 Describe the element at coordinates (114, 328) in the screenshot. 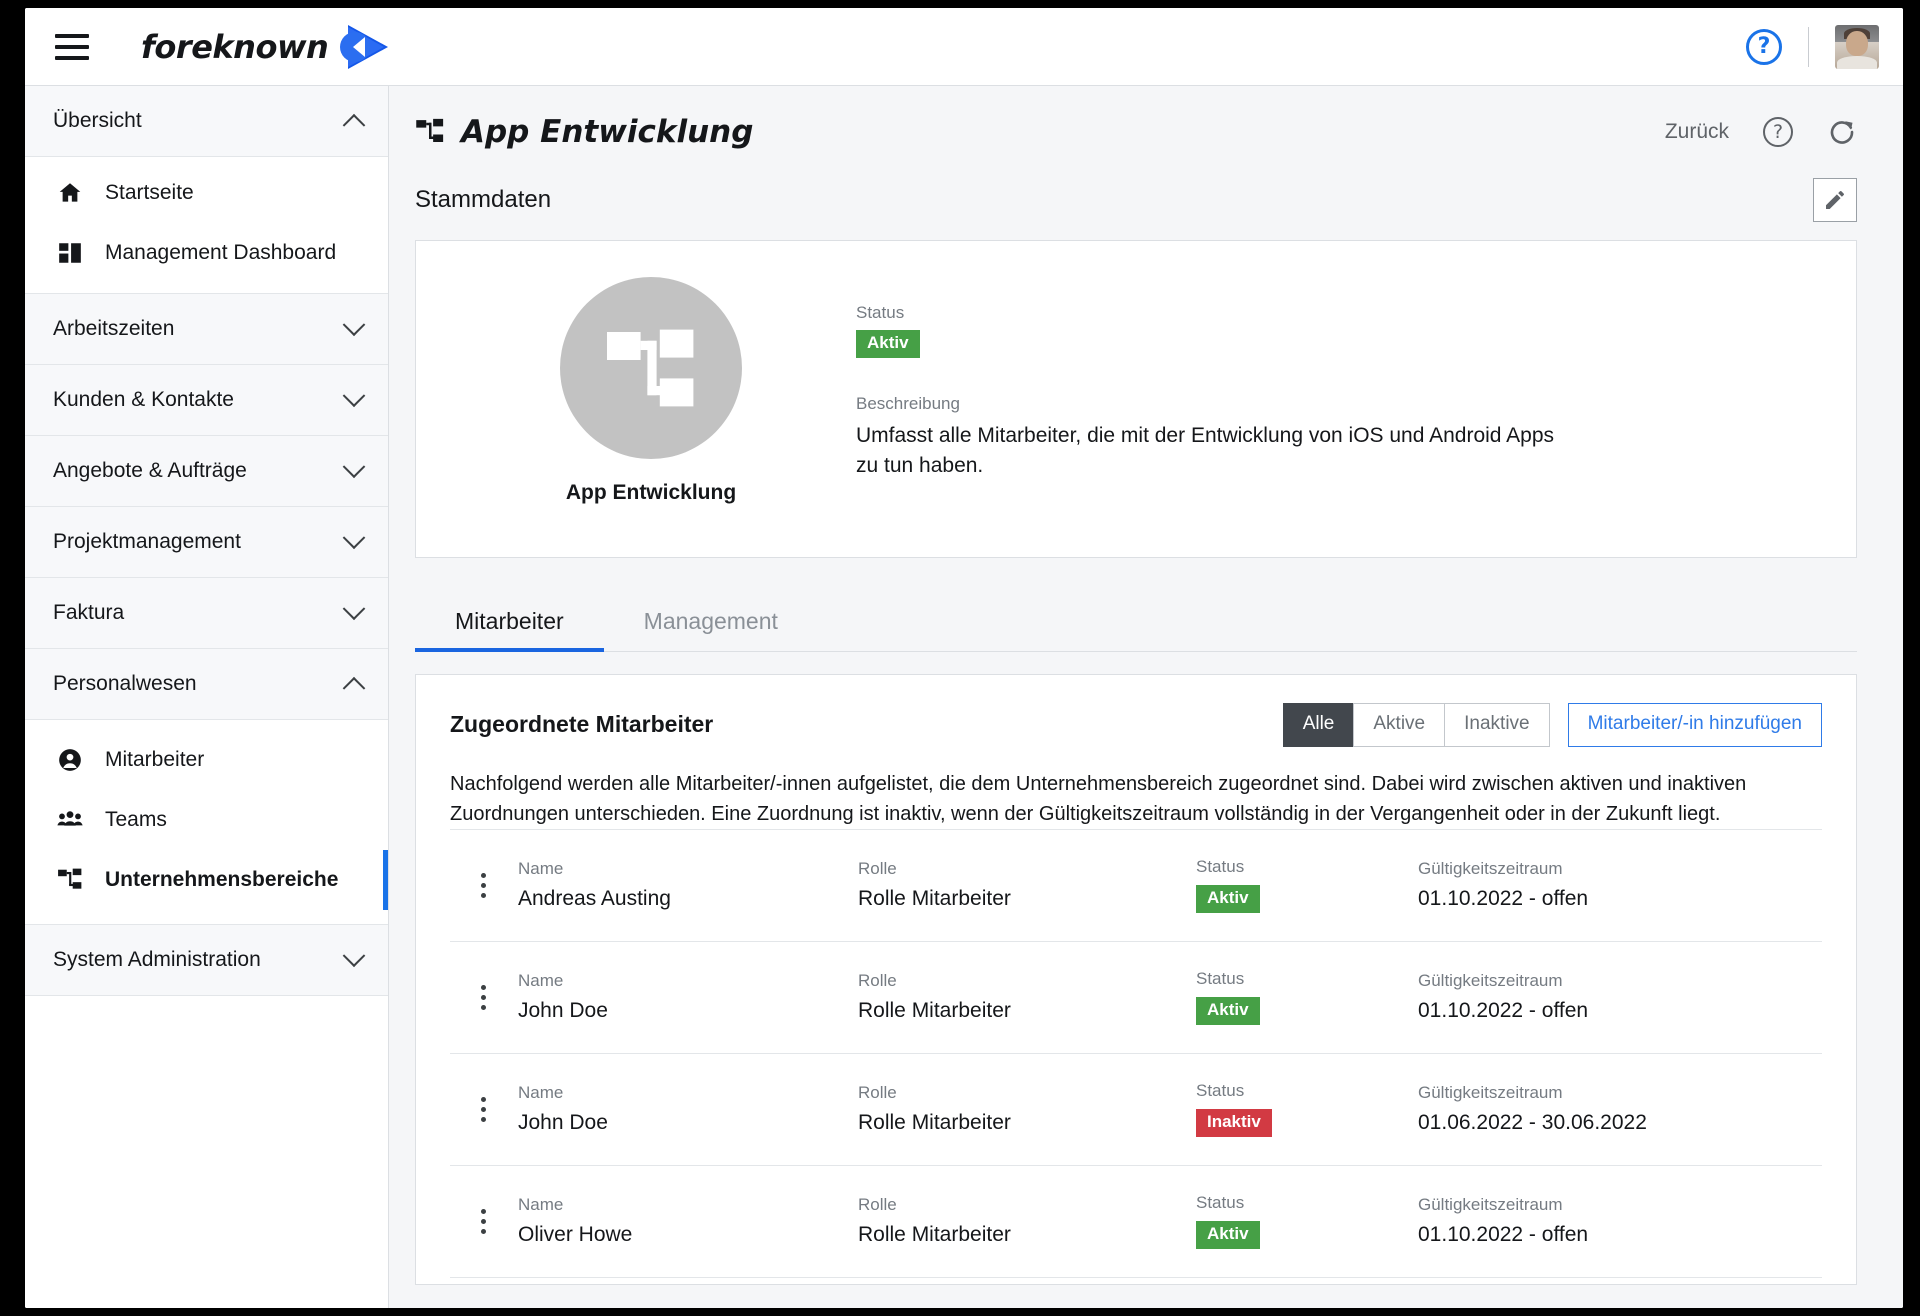

I see `sidebar-group-label: Arbeitszeiten` at that location.